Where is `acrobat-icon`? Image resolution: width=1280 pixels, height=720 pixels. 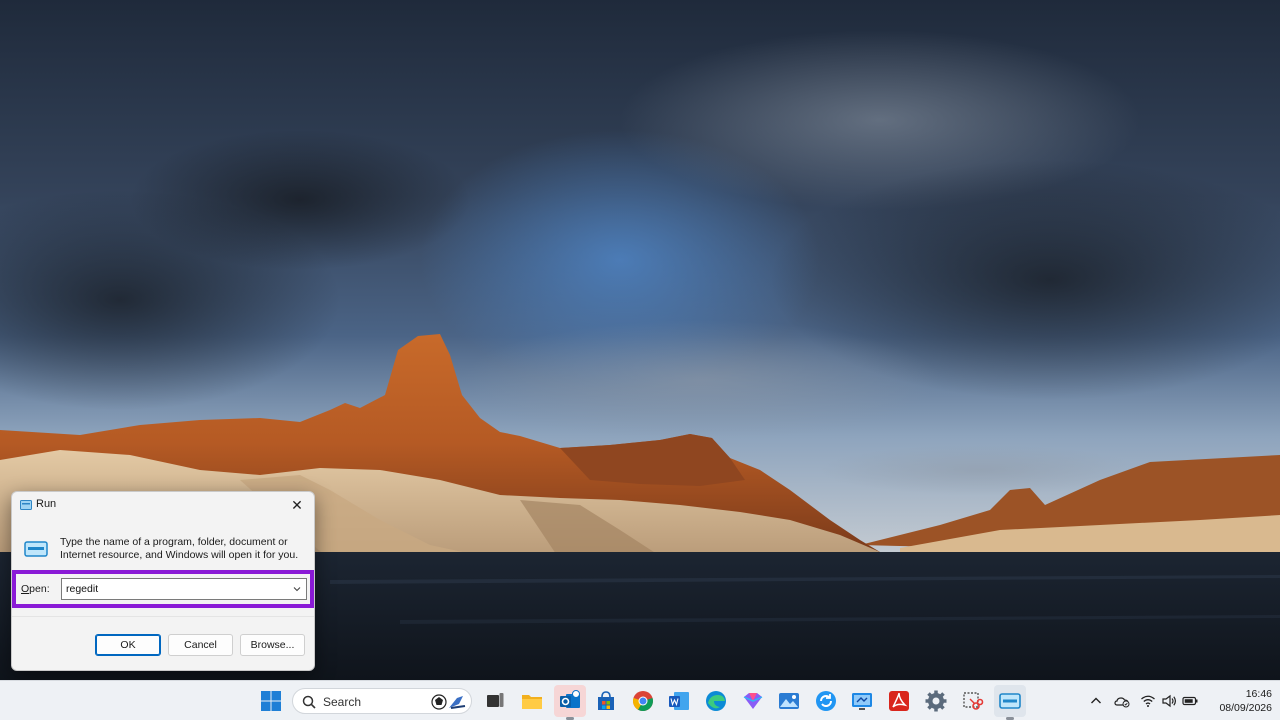
acrobat-icon is located at coordinates (899, 701).